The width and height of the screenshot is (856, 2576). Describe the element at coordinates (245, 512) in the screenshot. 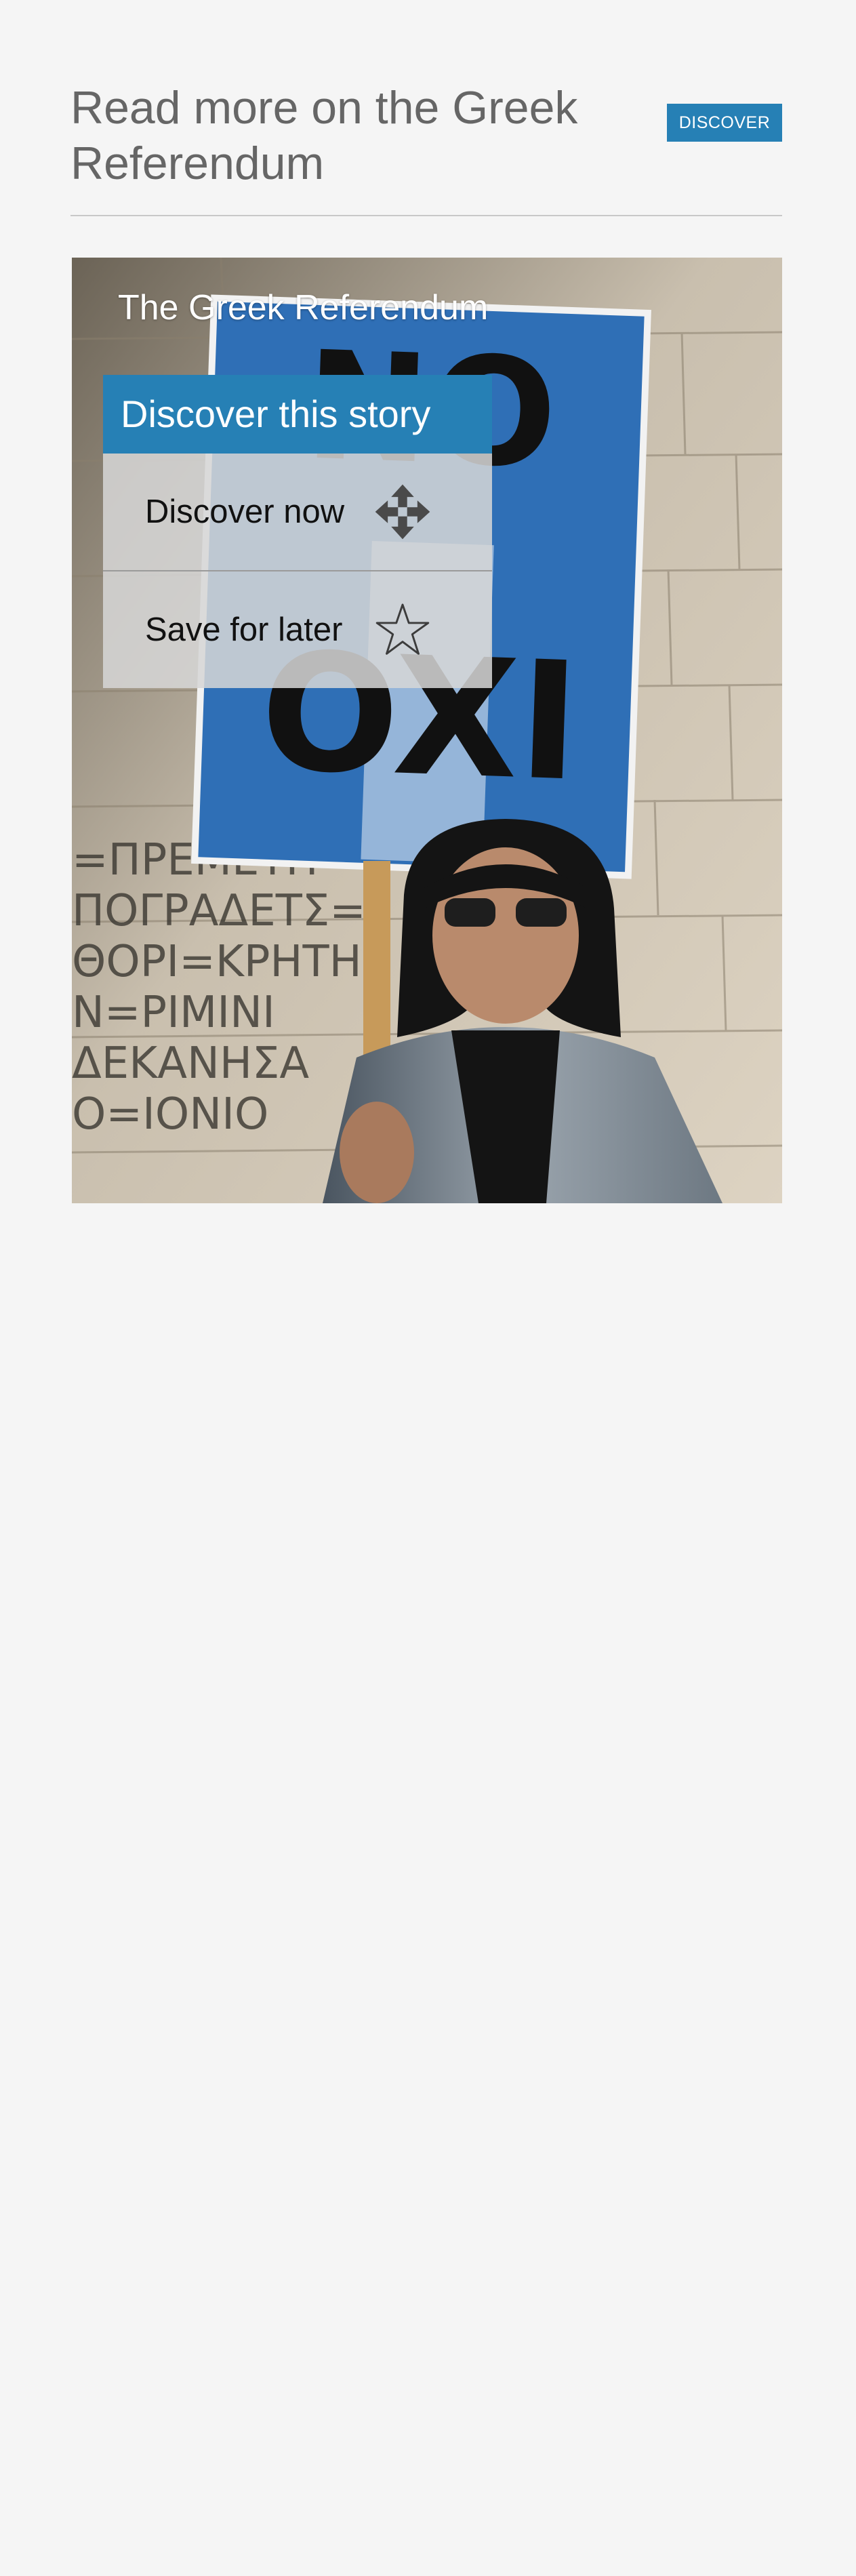

I see `menu-item-label: Discover now` at that location.